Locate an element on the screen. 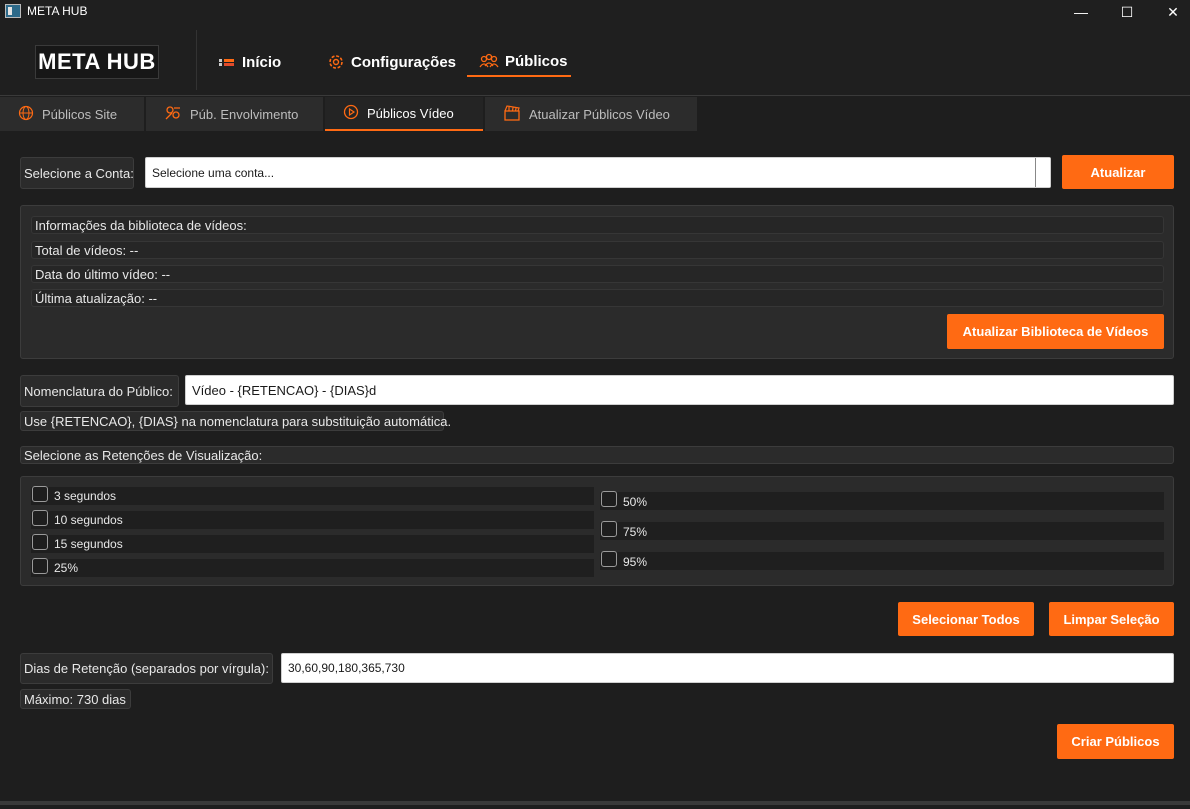 This screenshot has width=1190, height=809. create-audiences-button: Criar Públicos is located at coordinates (1115, 741).